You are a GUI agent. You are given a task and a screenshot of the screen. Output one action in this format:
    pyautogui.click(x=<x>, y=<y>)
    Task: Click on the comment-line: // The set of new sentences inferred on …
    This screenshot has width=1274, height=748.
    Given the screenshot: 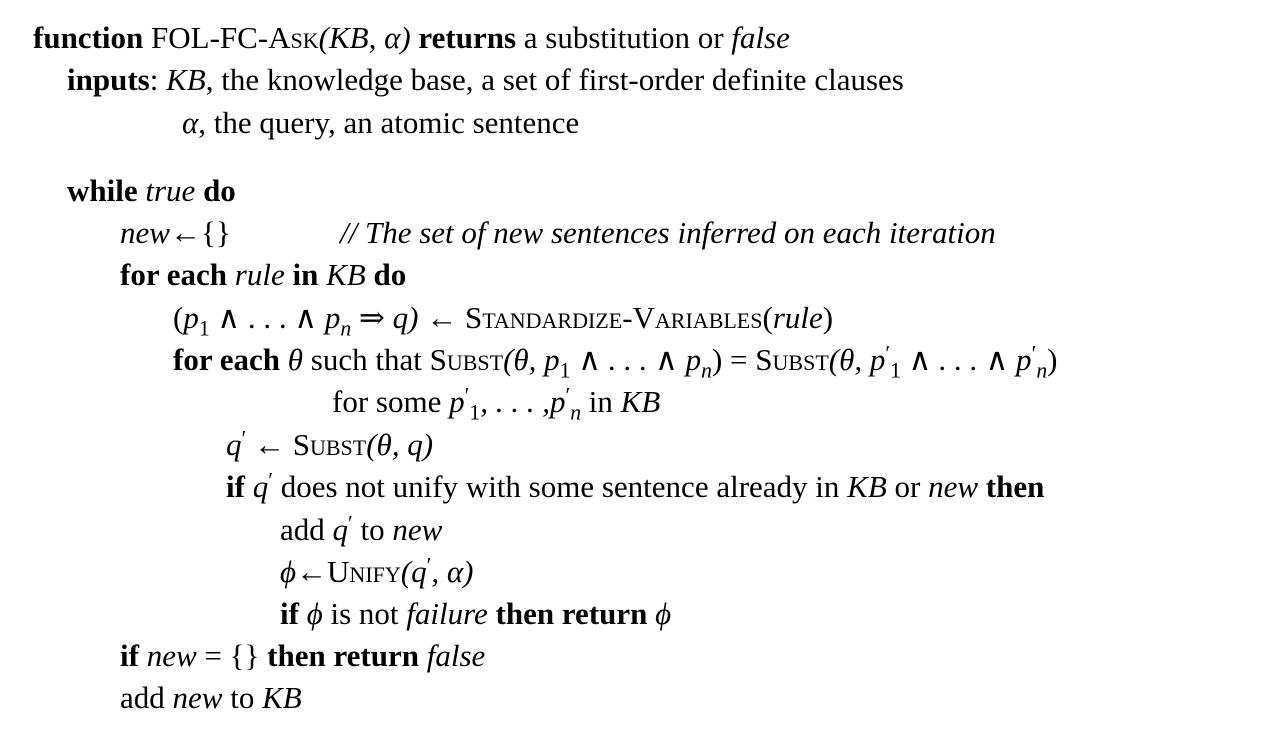 What is the action you would take?
    pyautogui.click(x=668, y=232)
    